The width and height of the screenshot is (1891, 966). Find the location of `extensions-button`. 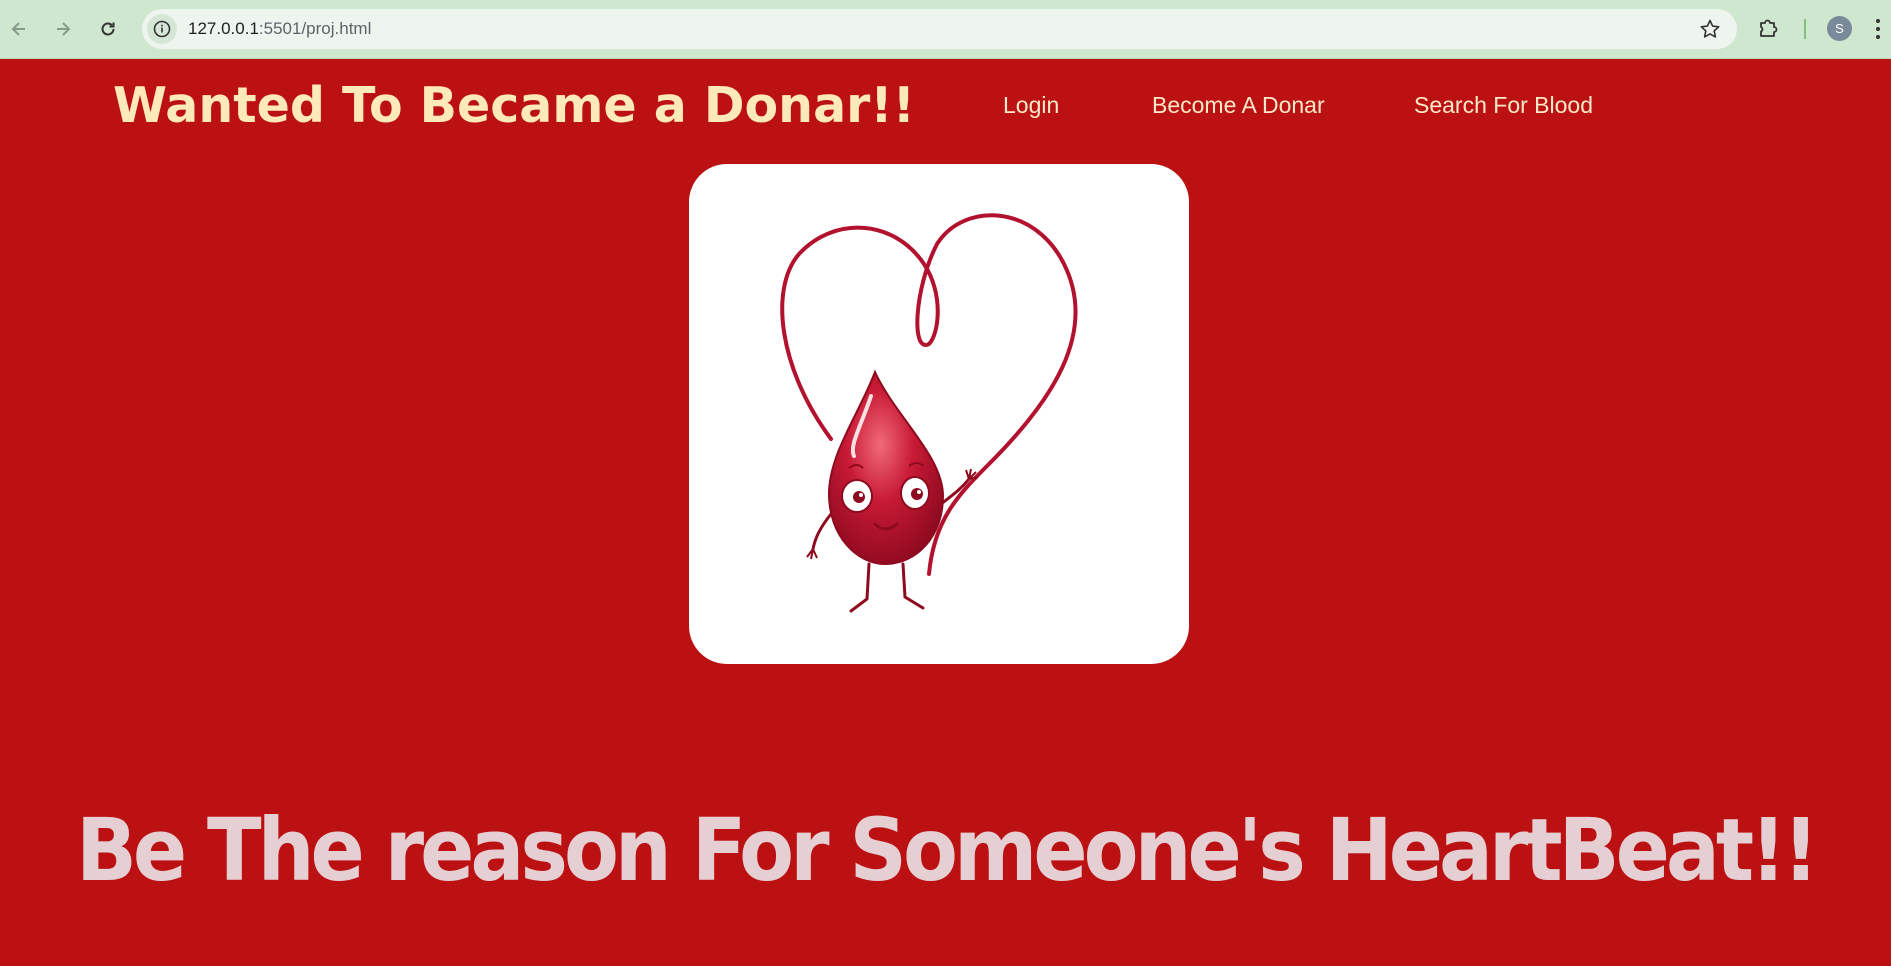

extensions-button is located at coordinates (1769, 30).